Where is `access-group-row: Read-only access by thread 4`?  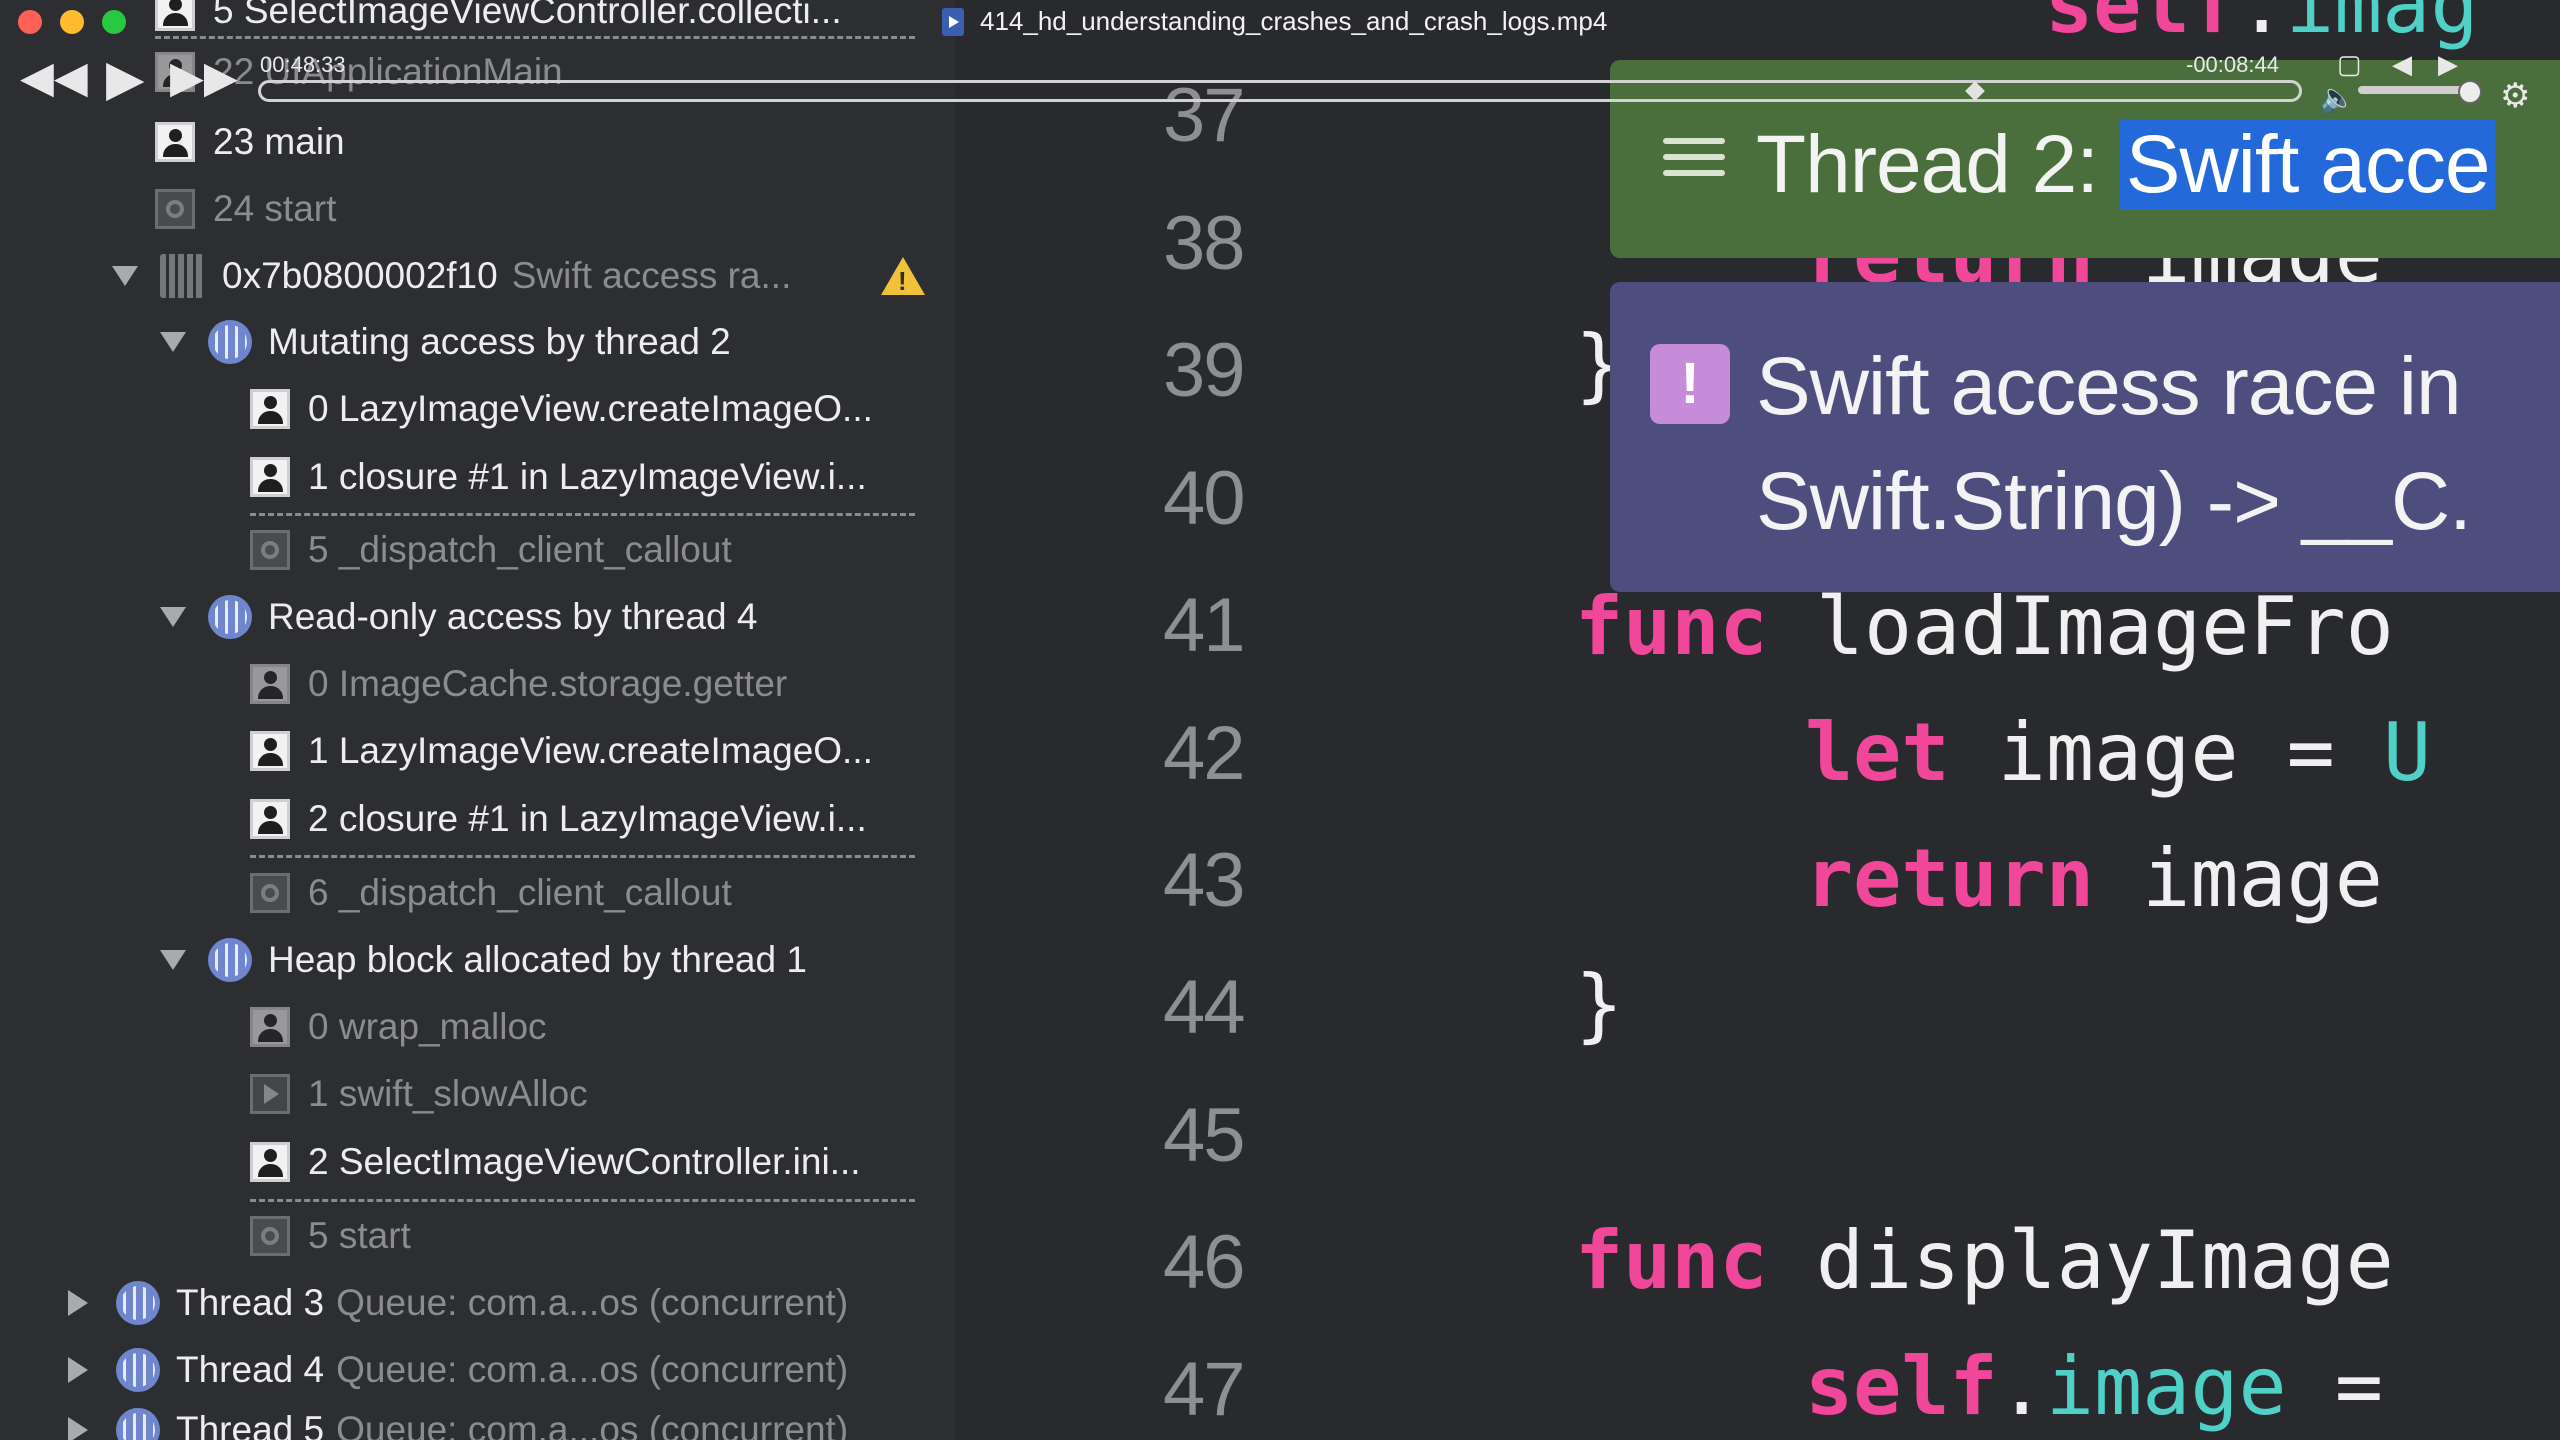
access-group-row: Read-only access by thread 4 is located at coordinates (477, 617).